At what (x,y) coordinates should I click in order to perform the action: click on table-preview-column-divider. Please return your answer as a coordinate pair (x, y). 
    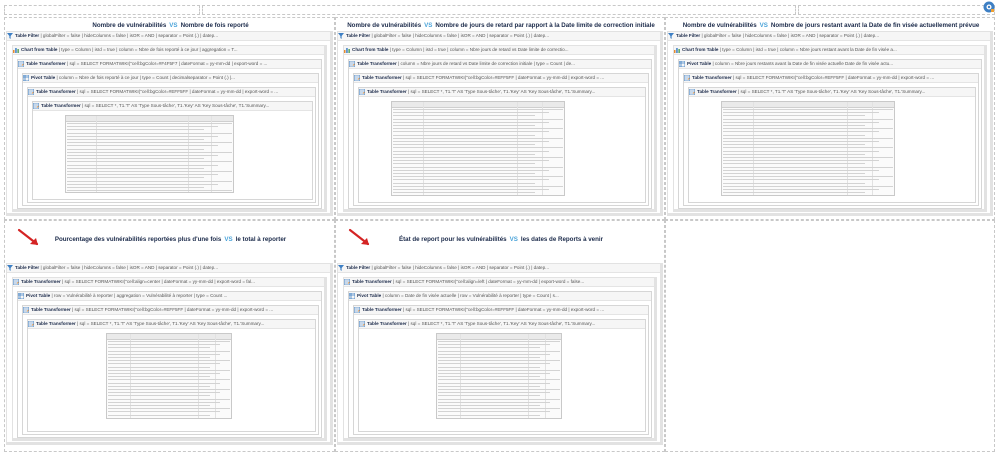
    Looking at the image, I should click on (545, 376).